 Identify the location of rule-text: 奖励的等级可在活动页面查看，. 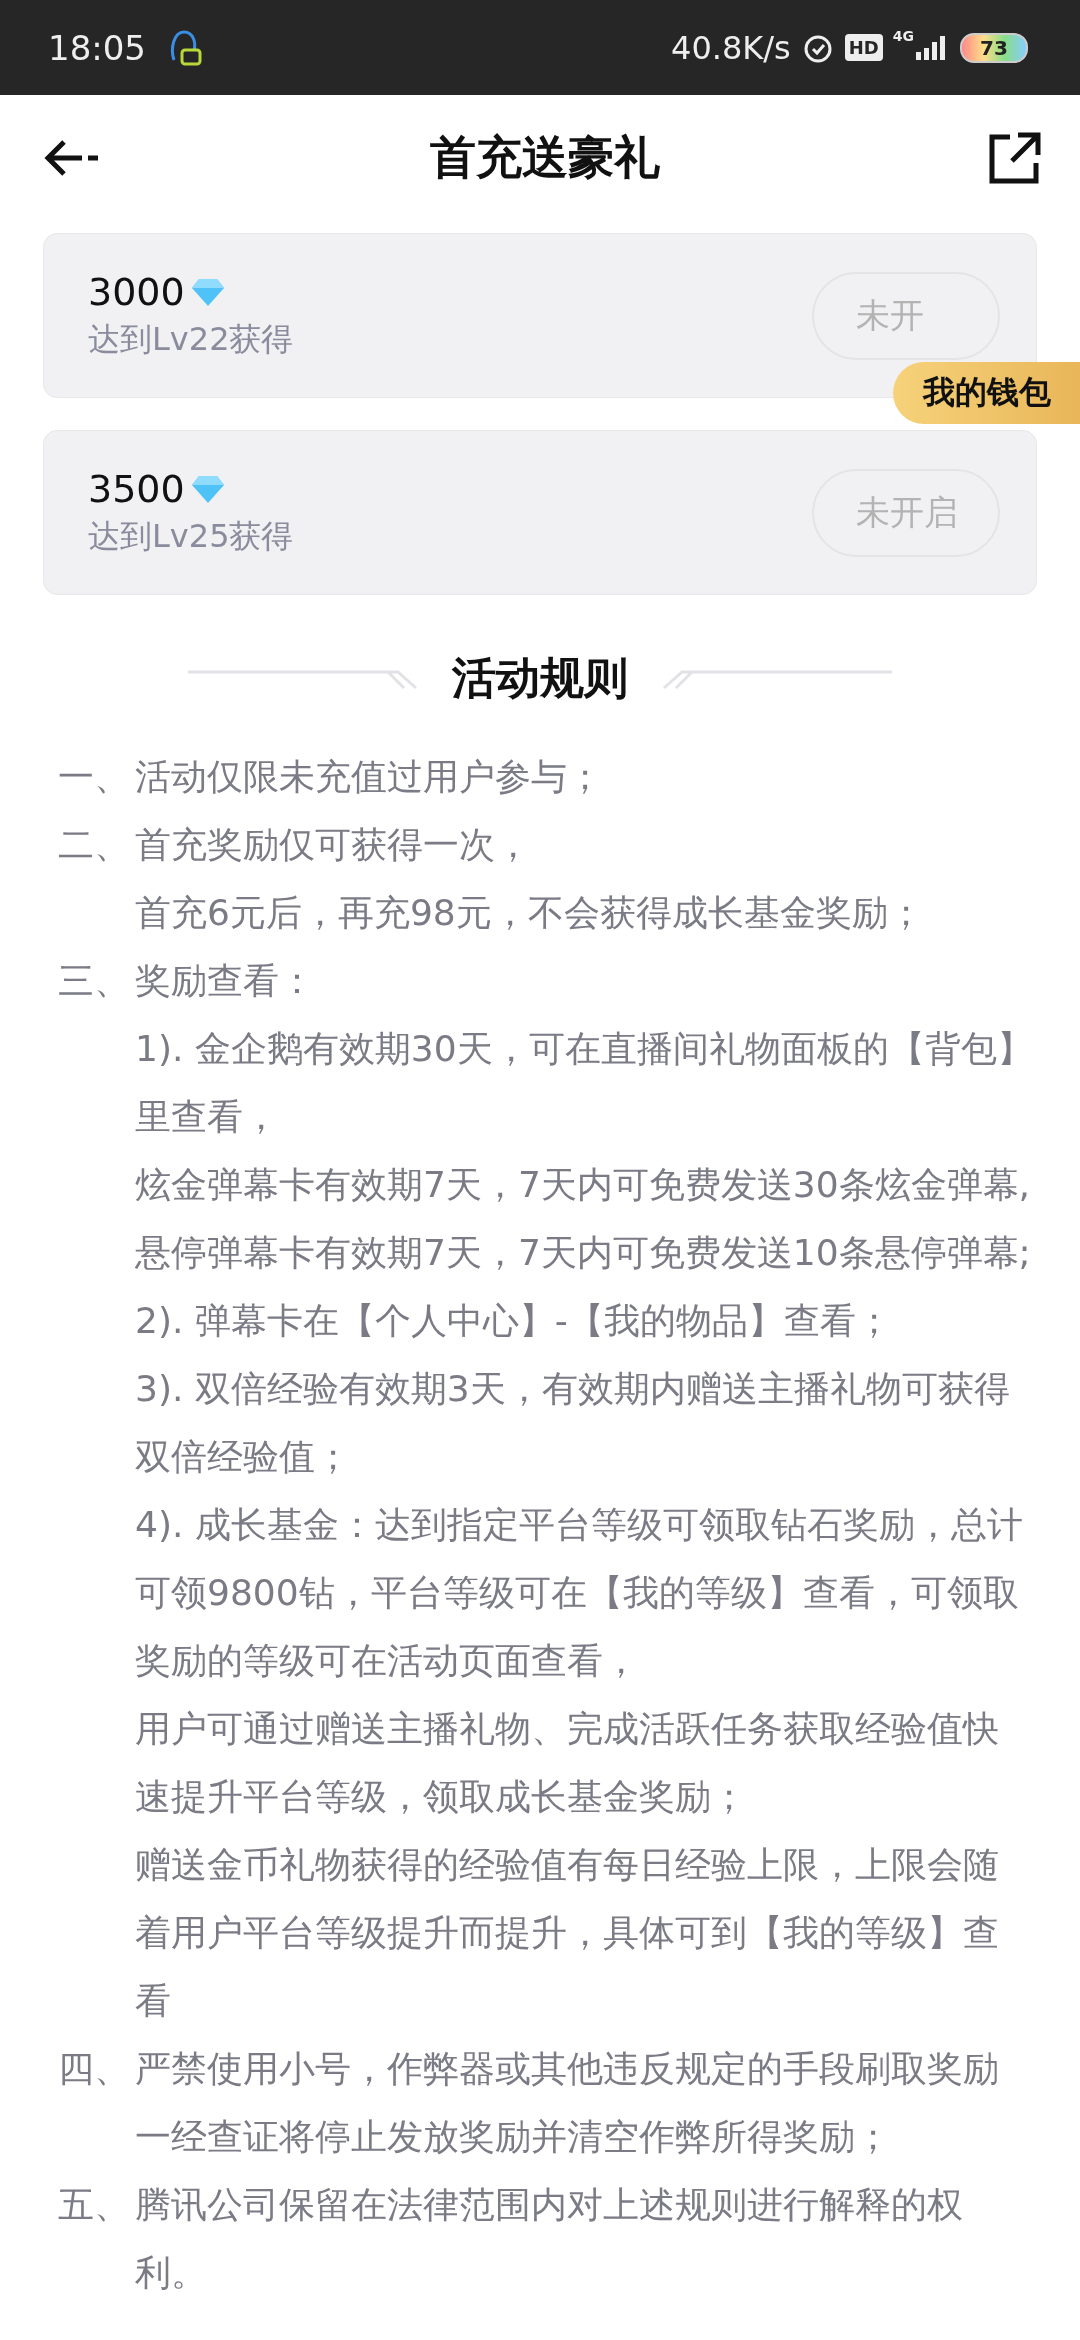
(387, 1661).